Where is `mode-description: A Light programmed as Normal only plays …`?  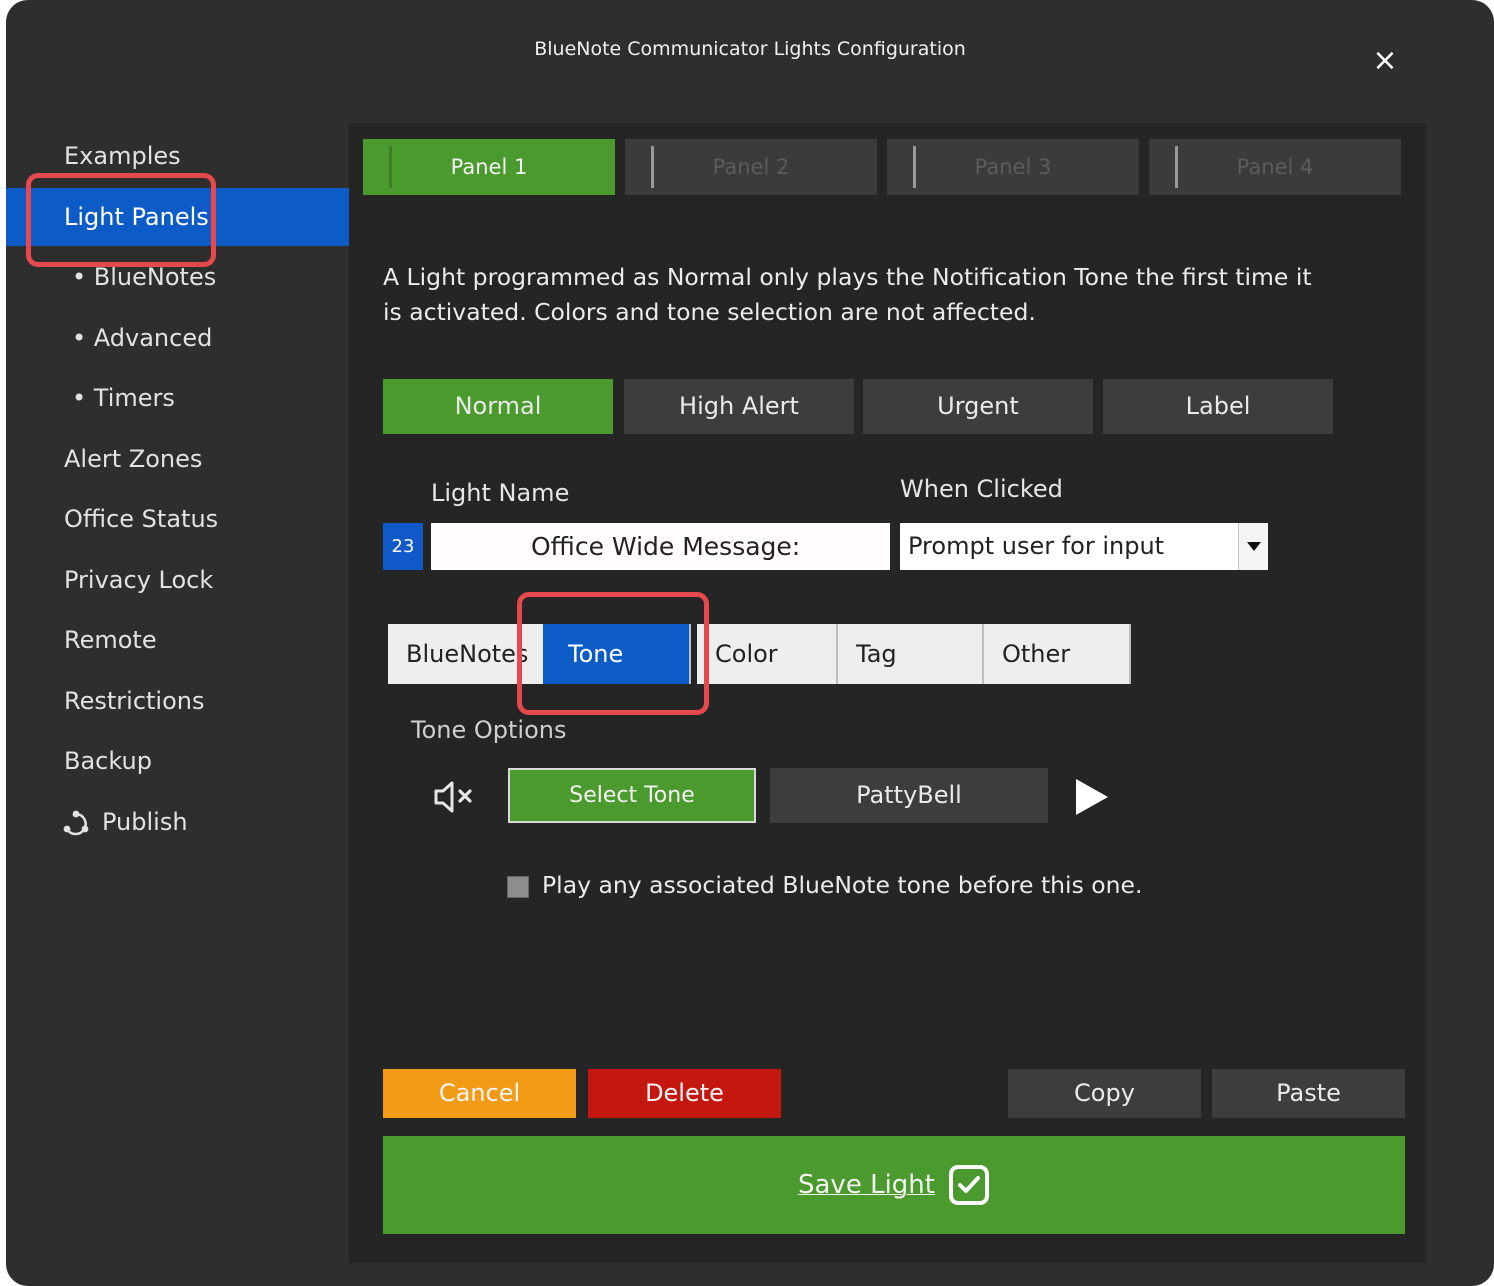
mode-description: A Light programmed as Normal only plays … is located at coordinates (847, 294).